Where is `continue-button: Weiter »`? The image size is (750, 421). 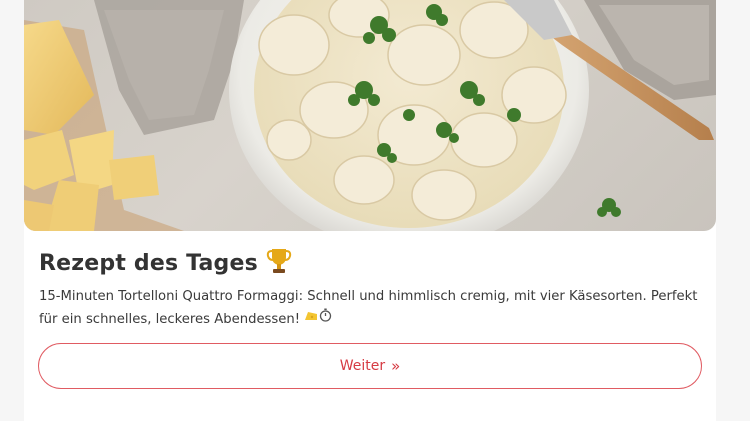 continue-button: Weiter » is located at coordinates (370, 366).